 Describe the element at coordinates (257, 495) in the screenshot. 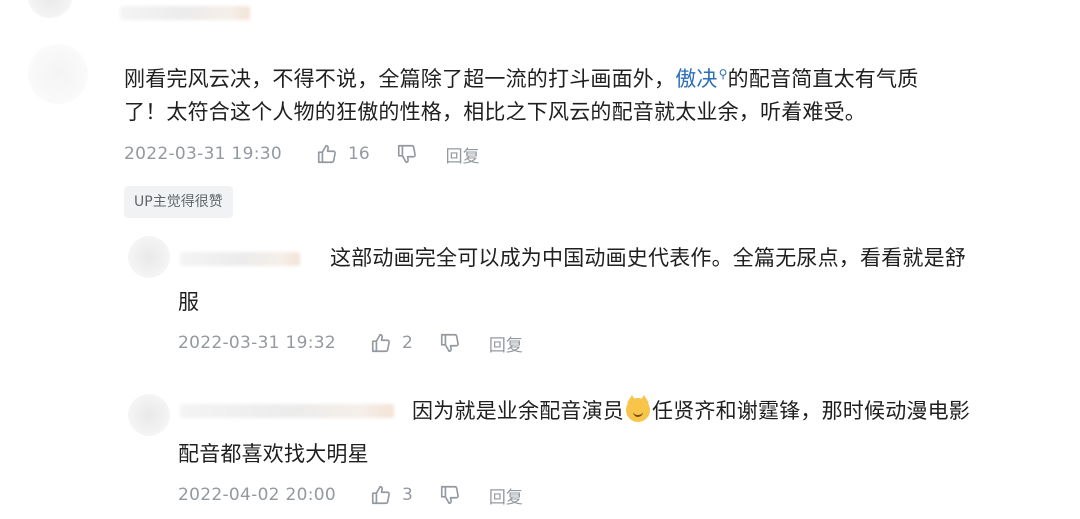

I see `comment-timestamp: 2022-04-02 20:00` at that location.